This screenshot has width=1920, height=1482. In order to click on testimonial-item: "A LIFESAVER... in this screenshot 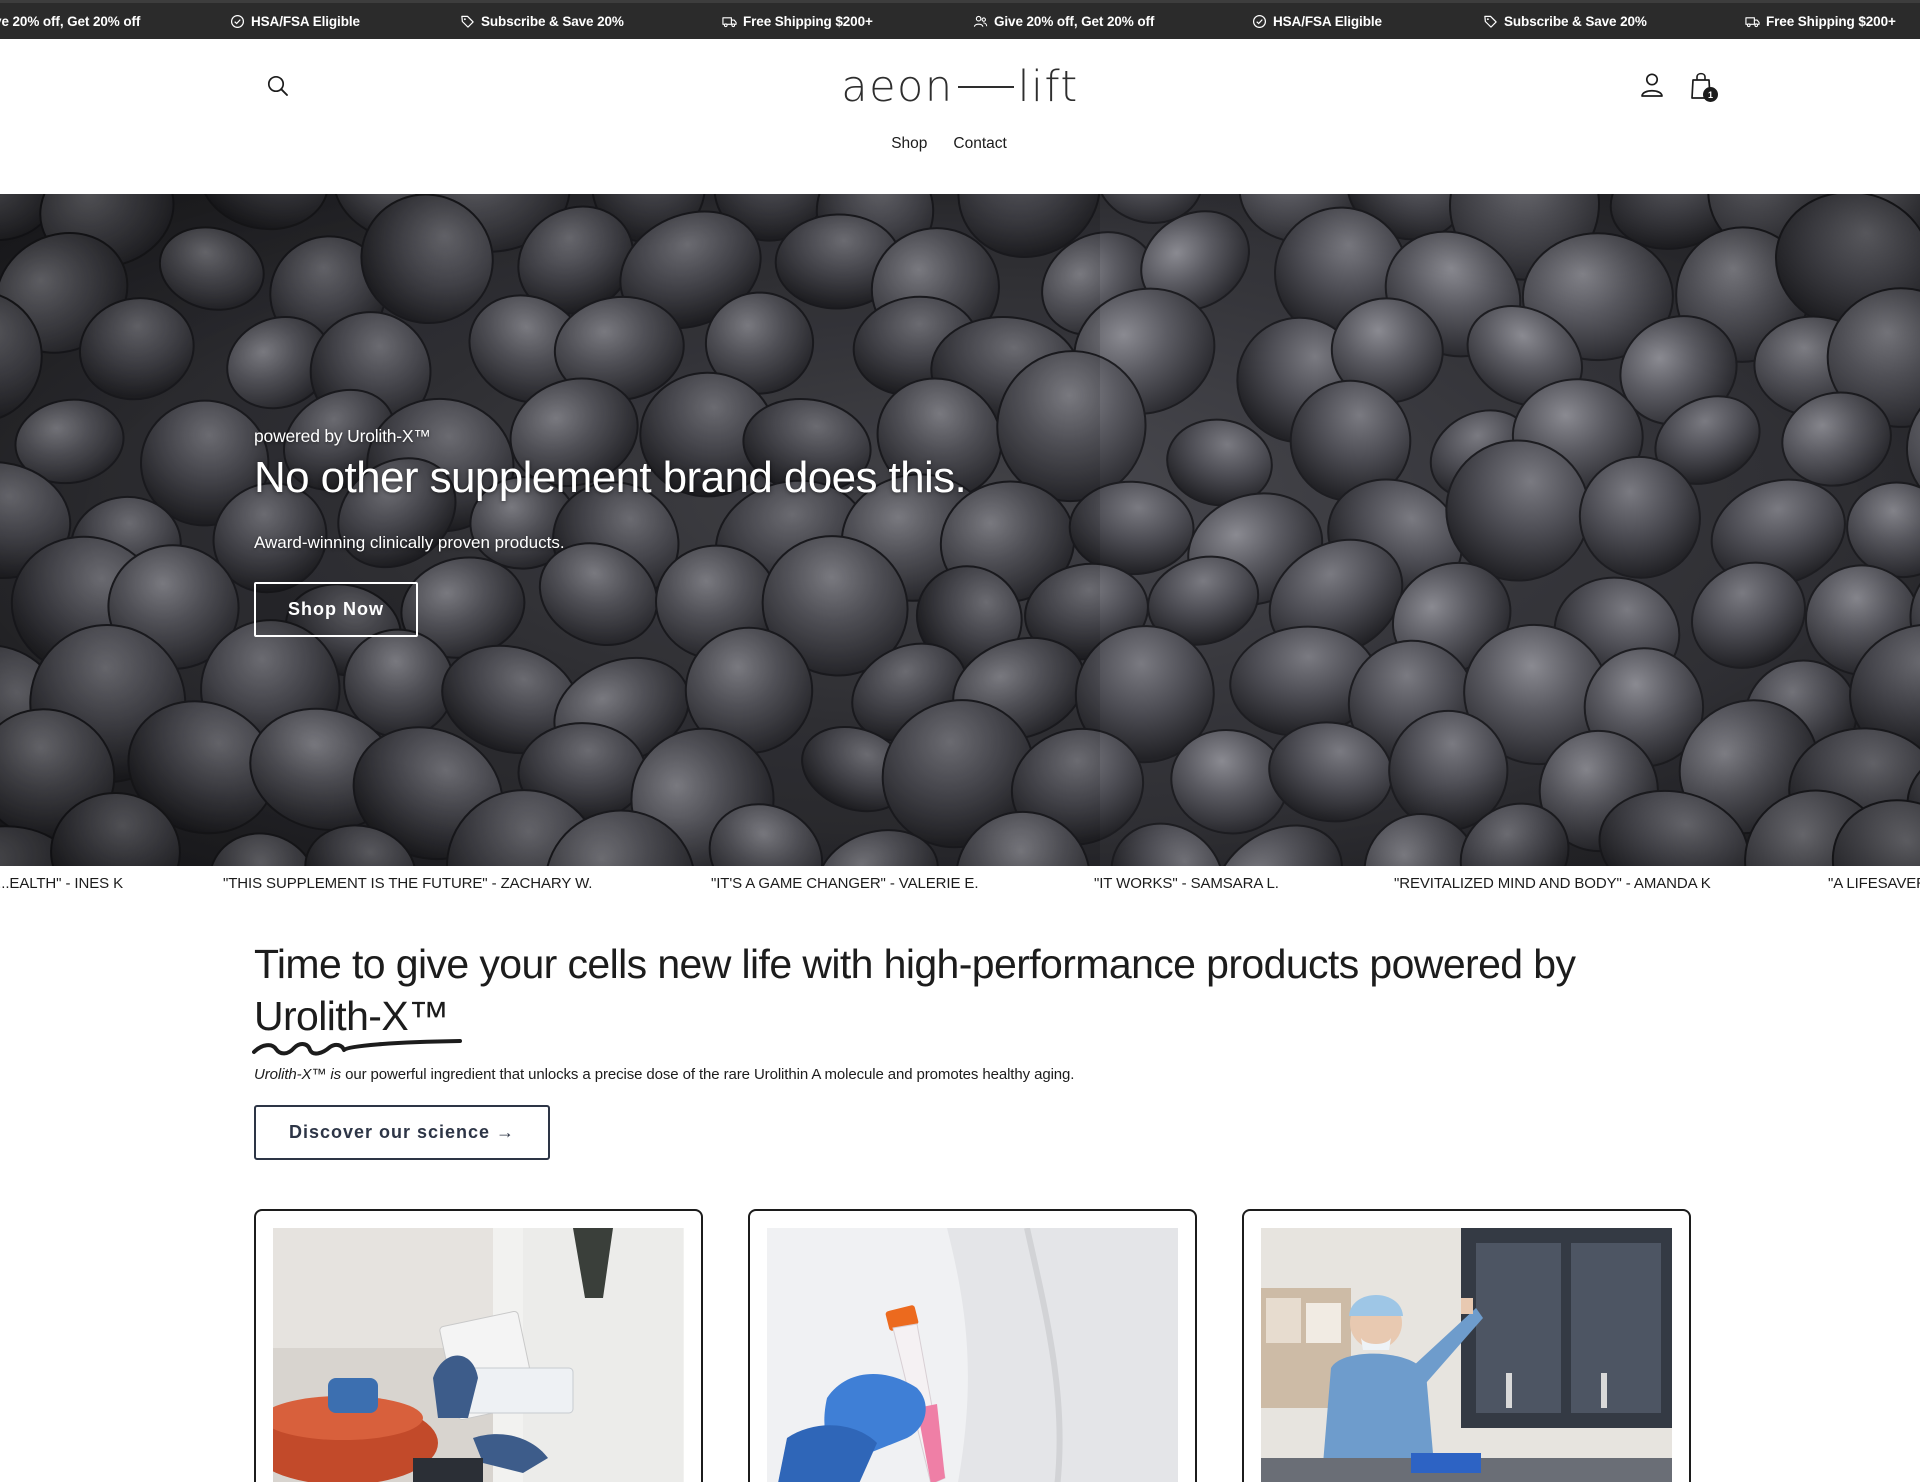, I will do `click(1874, 883)`.